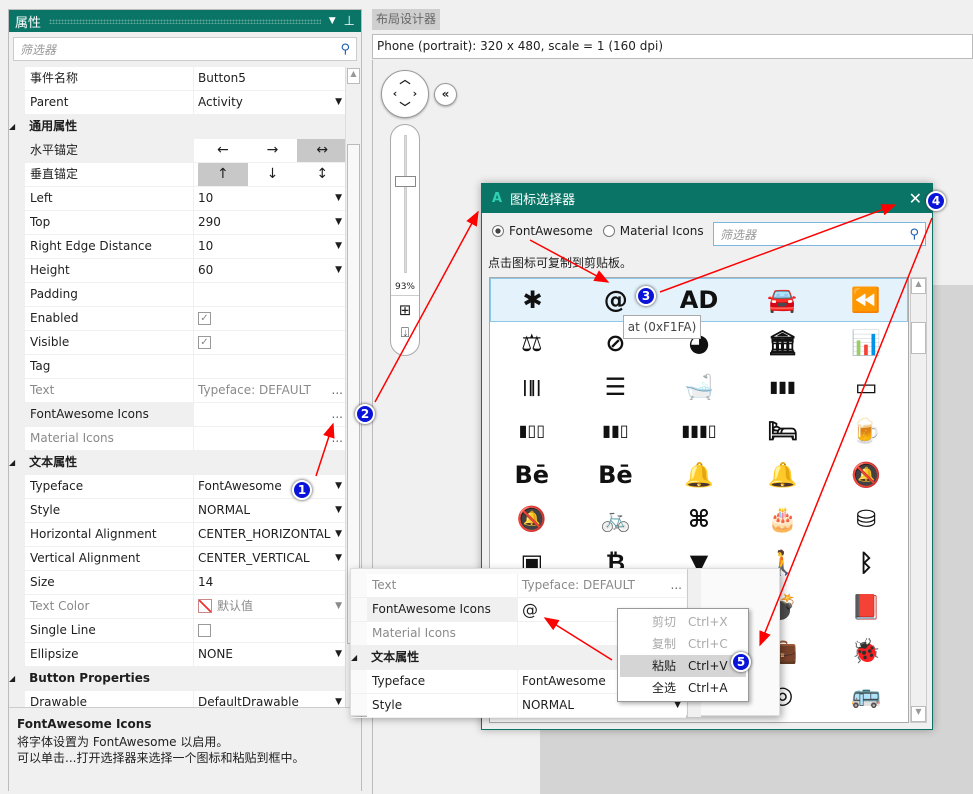 The height and width of the screenshot is (794, 973). What do you see at coordinates (185, 21) in the screenshot?
I see `drag-grip` at bounding box center [185, 21].